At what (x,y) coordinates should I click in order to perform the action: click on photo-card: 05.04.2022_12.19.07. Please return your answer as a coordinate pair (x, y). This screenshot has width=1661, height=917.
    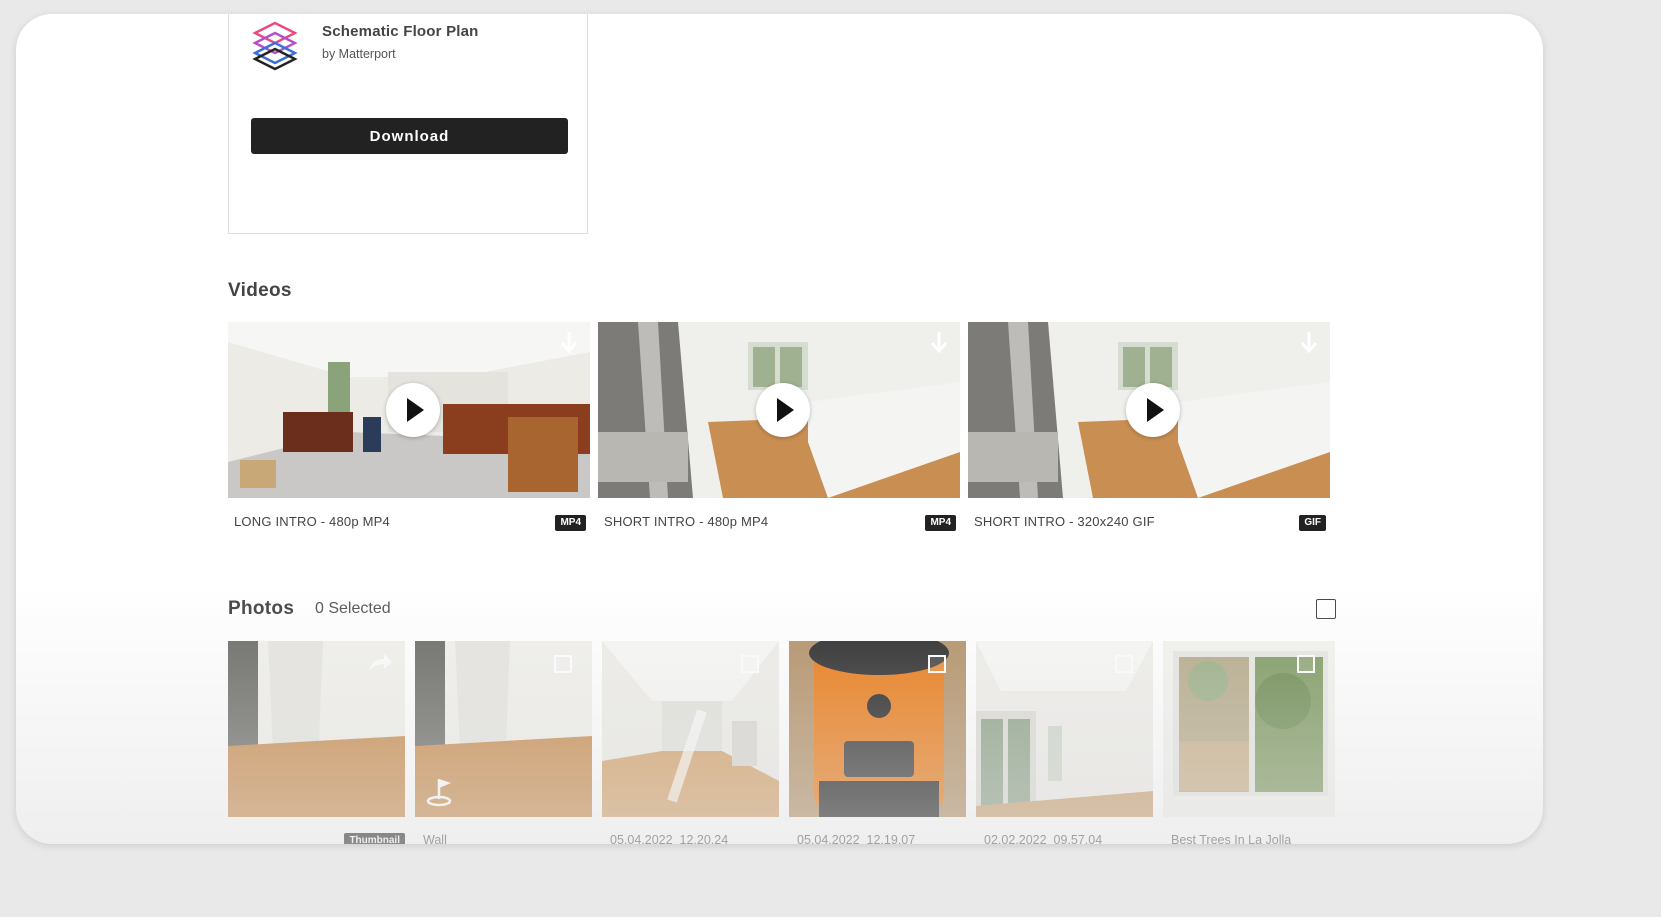
    Looking at the image, I should click on (877, 742).